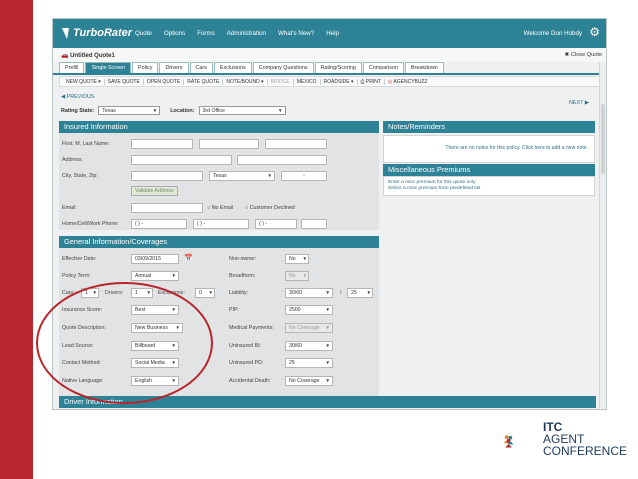 Image resolution: width=638 pixels, height=479 pixels. Describe the element at coordinates (251, 328) in the screenshot. I see `medical-payments-label: Medical Payments:` at that location.